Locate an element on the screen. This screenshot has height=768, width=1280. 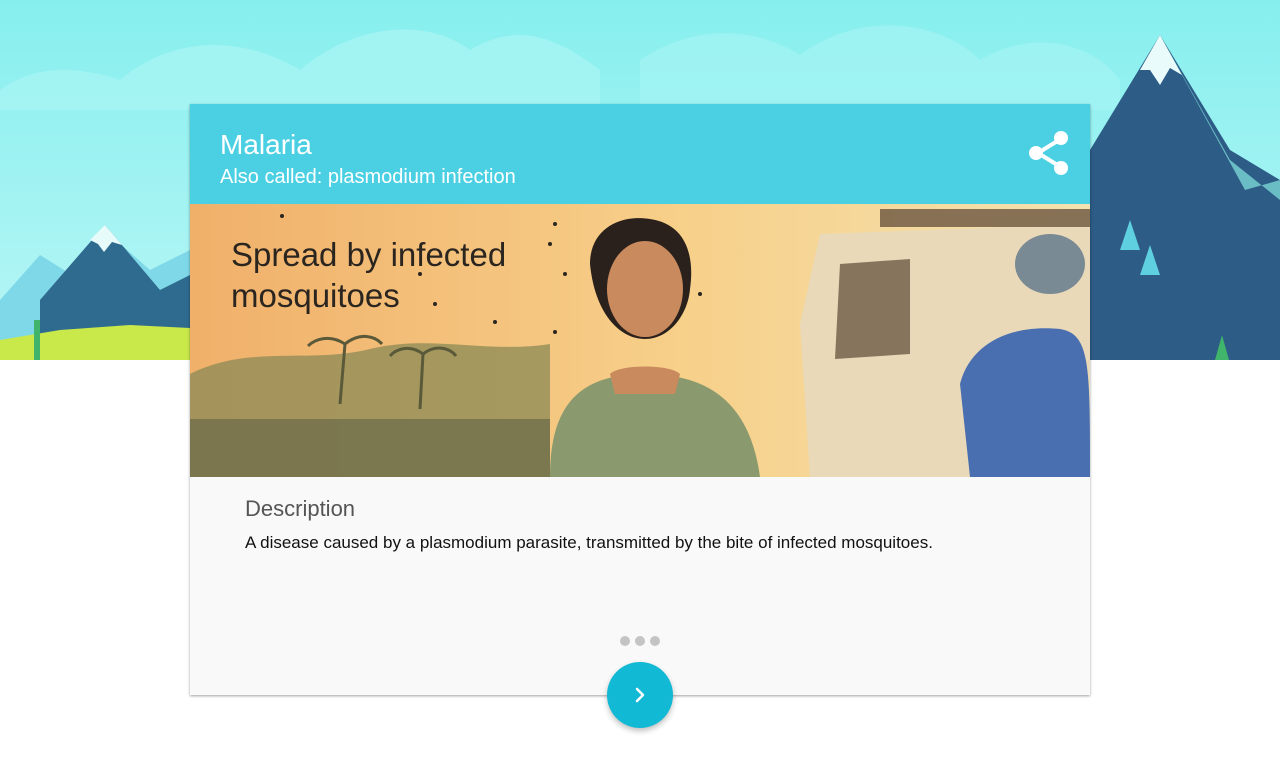
next-button is located at coordinates (640, 695).